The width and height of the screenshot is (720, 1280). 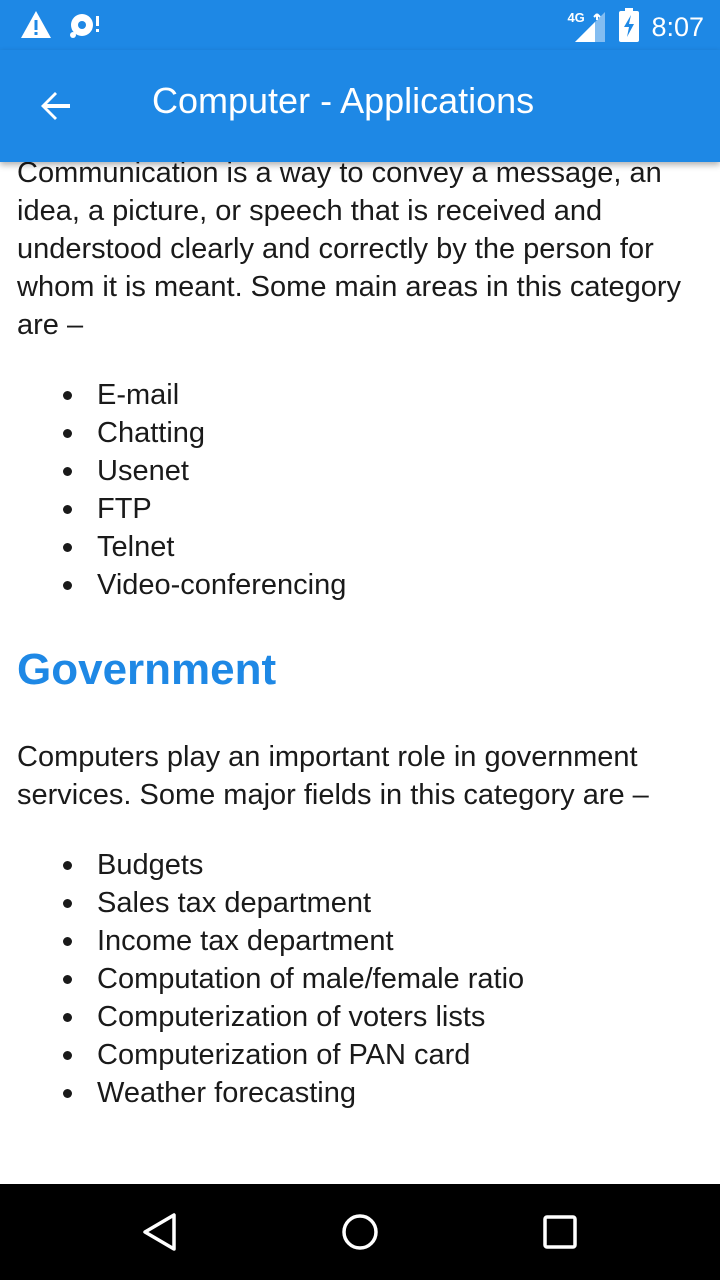 What do you see at coordinates (362, 903) in the screenshot?
I see `list-item: Sales tax department` at bounding box center [362, 903].